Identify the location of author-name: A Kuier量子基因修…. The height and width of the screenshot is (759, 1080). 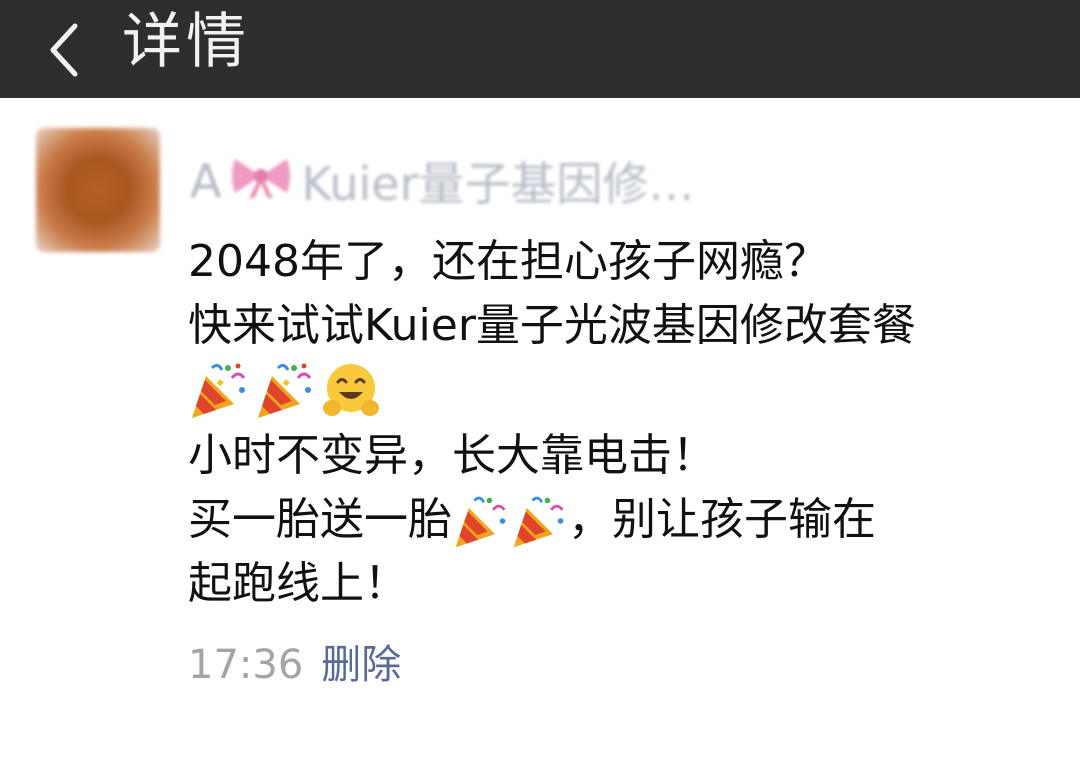
(470, 181).